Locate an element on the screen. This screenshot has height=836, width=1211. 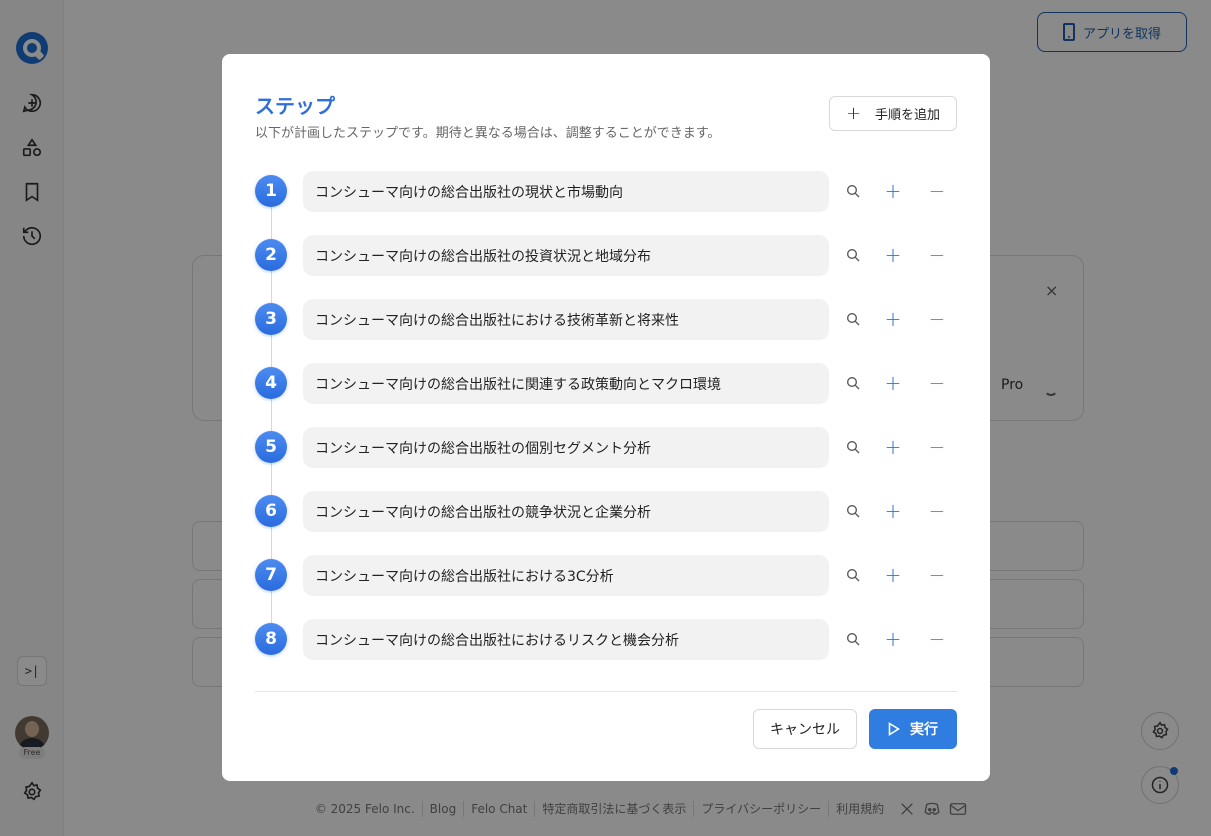
step-text-field: コンシューマ向けの総合出版社における3C分析 is located at coordinates (566, 575).